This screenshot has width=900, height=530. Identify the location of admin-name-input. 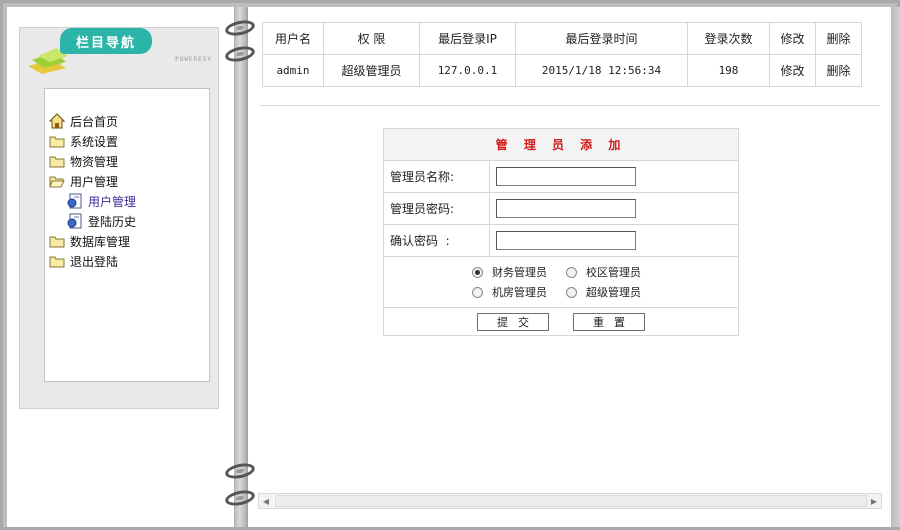
(566, 176).